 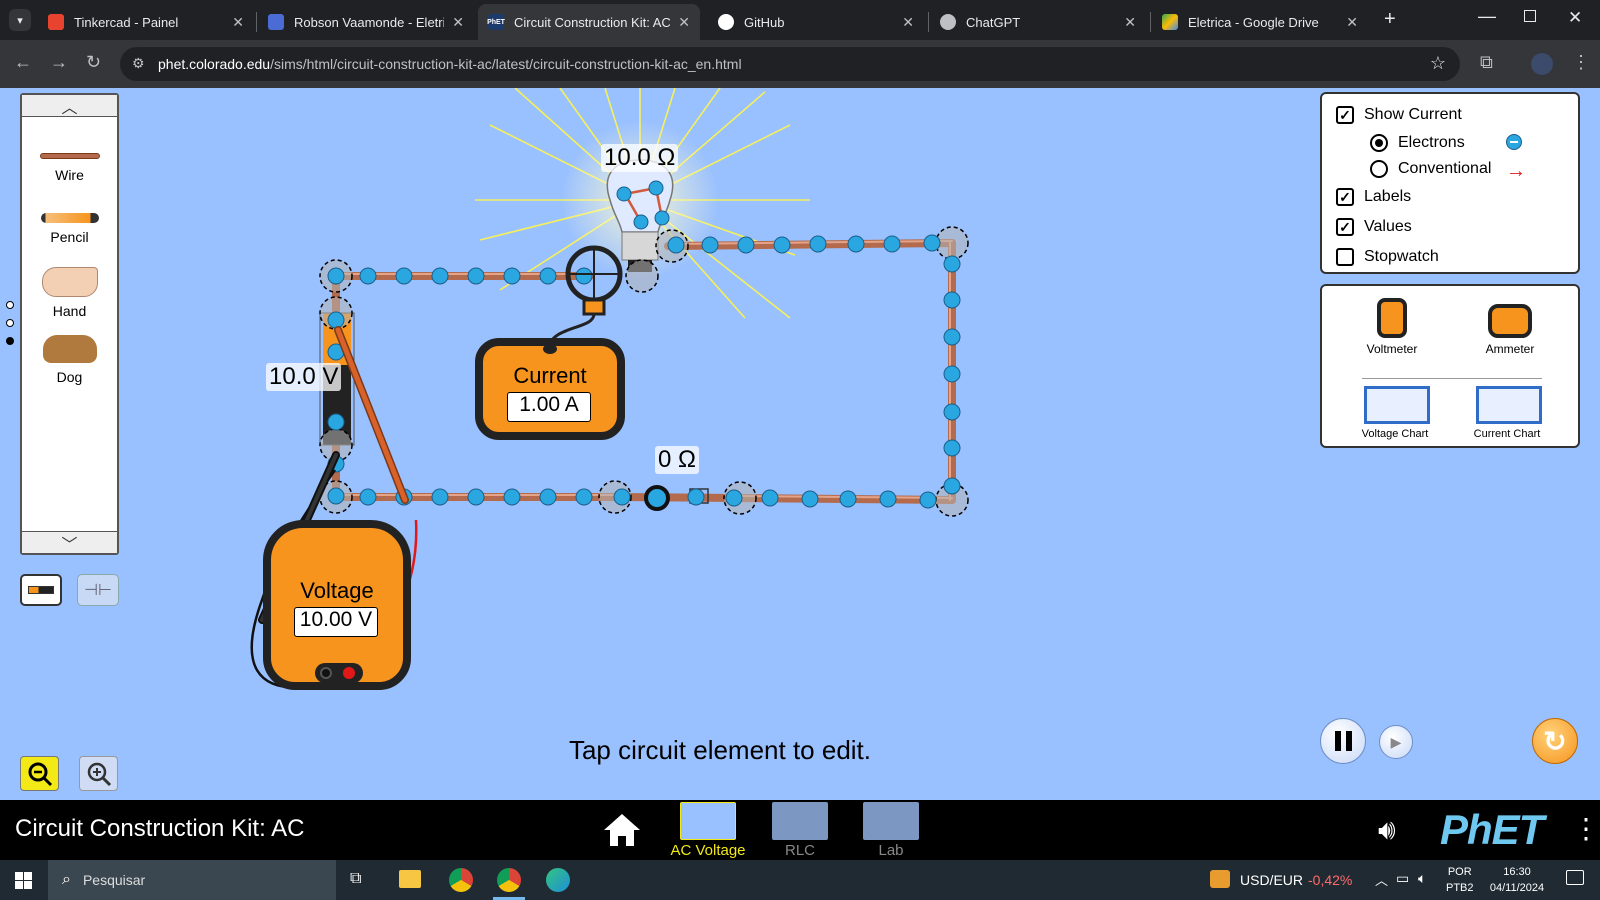 I want to click on rlc-thumbnail-icon, so click(x=800, y=821).